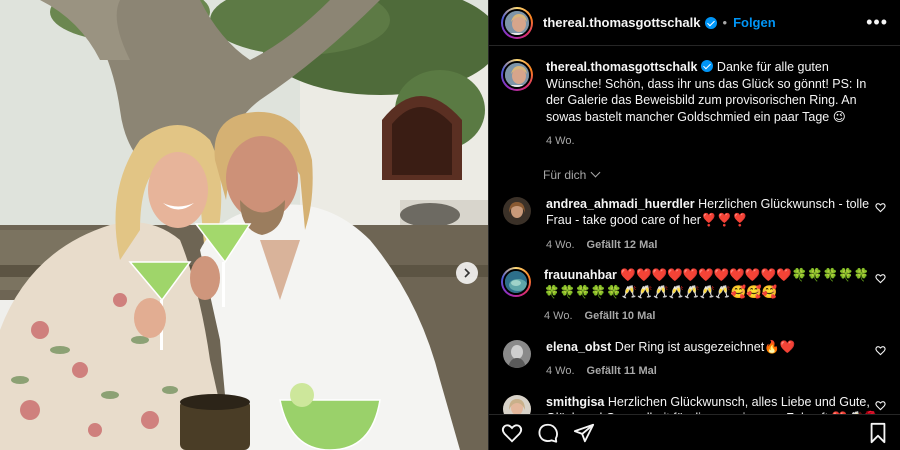 Image resolution: width=900 pixels, height=450 pixels. Describe the element at coordinates (622, 245) in the screenshot. I see `comment-likes: Gefällt 12 Mal` at that location.